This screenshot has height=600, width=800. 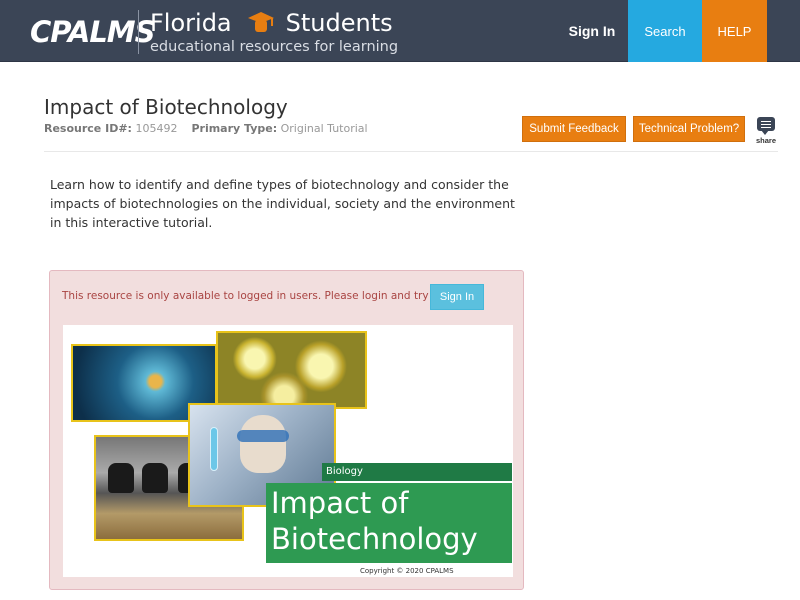 What do you see at coordinates (765, 140) in the screenshot?
I see `share-label: share` at bounding box center [765, 140].